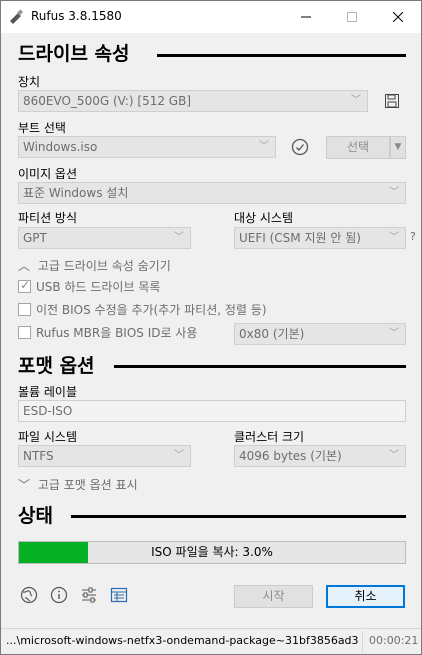  I want to click on save-icon, so click(392, 101).